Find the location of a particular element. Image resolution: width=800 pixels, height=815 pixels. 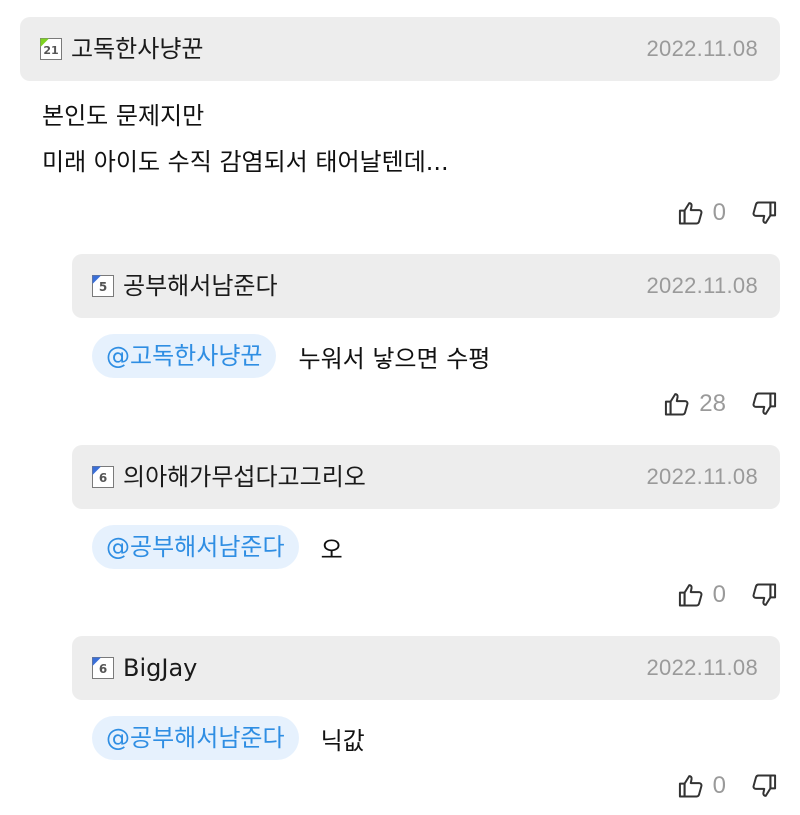

comment-header: 21 고독한사냥꾼 2022.11.08 is located at coordinates (400, 49).